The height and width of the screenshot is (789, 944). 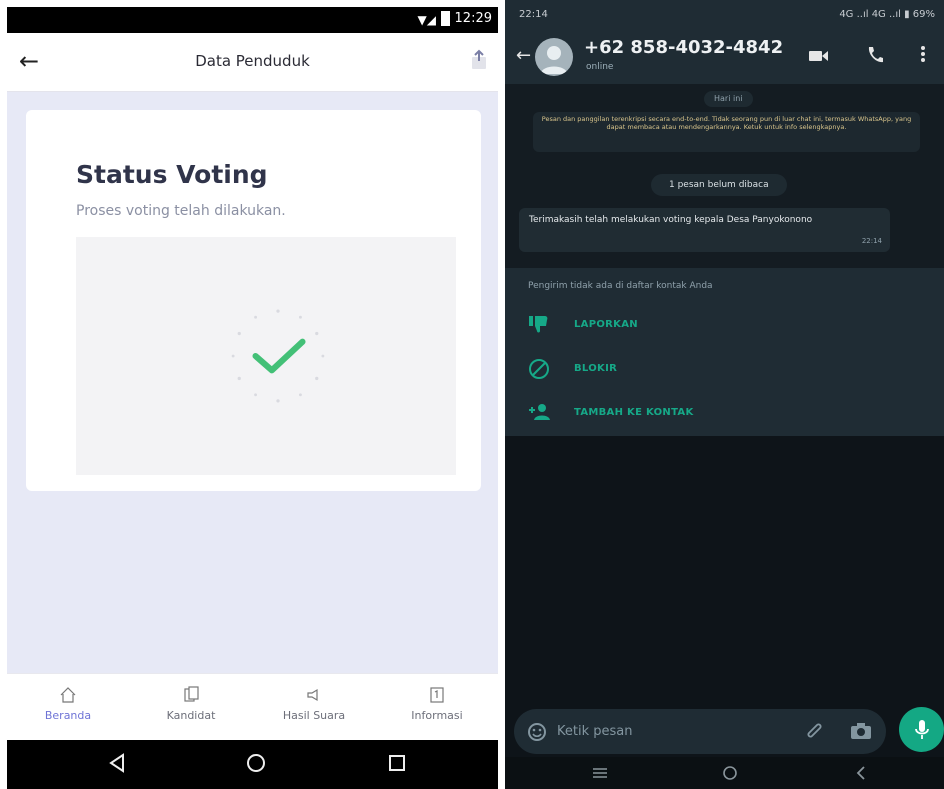 What do you see at coordinates (719, 185) in the screenshot?
I see `unread-chip: 1 pesan belum dibaca` at bounding box center [719, 185].